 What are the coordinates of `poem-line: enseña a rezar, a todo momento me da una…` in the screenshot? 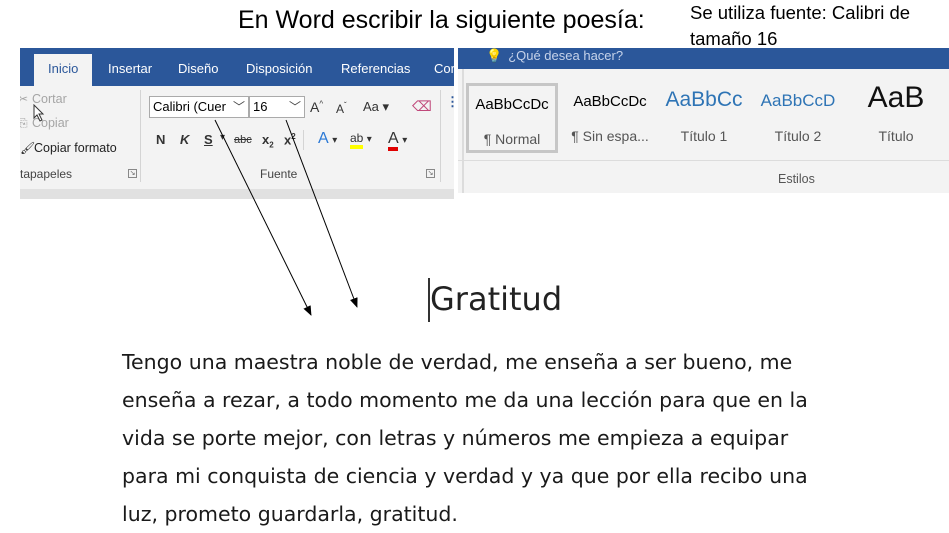 It's located at (465, 400).